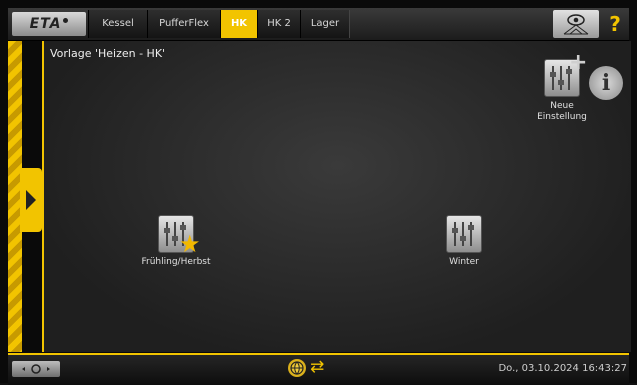  I want to click on eye-network-icon, so click(576, 24).